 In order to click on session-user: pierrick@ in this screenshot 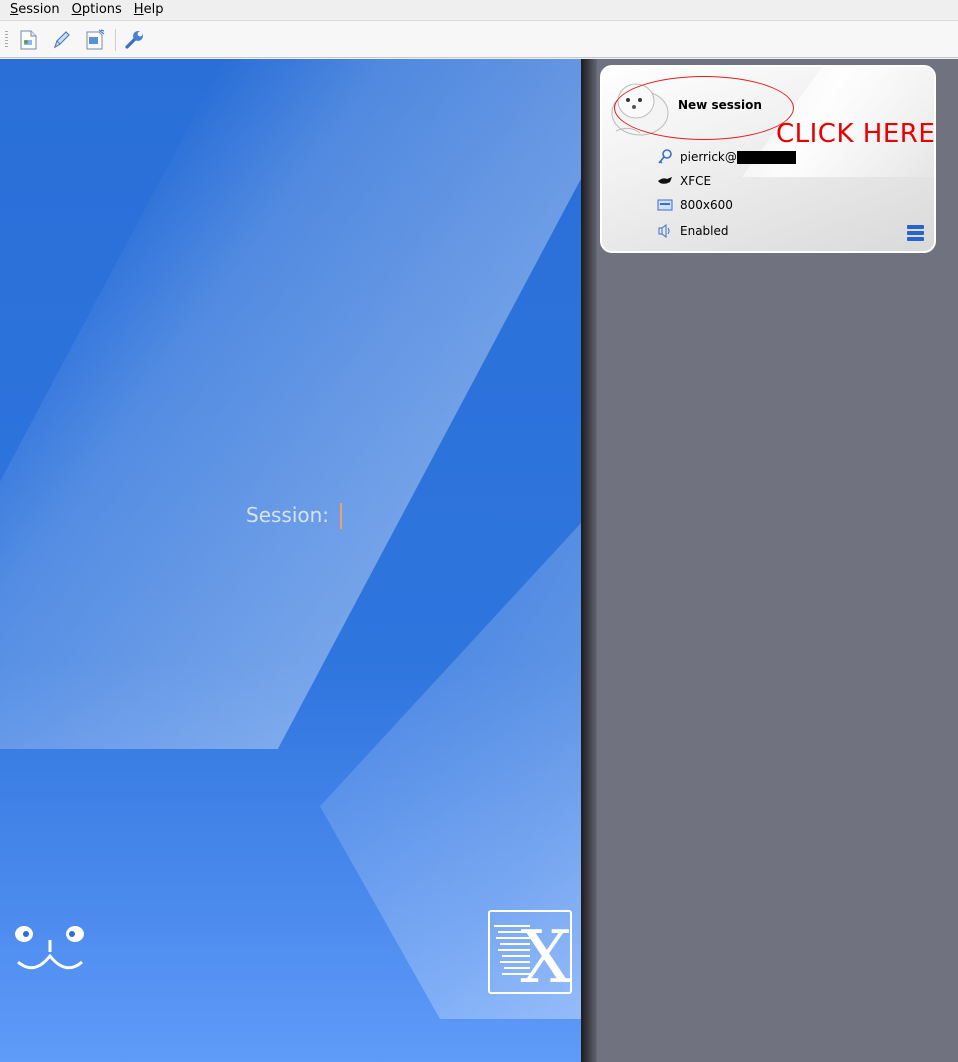, I will do `click(708, 157)`.